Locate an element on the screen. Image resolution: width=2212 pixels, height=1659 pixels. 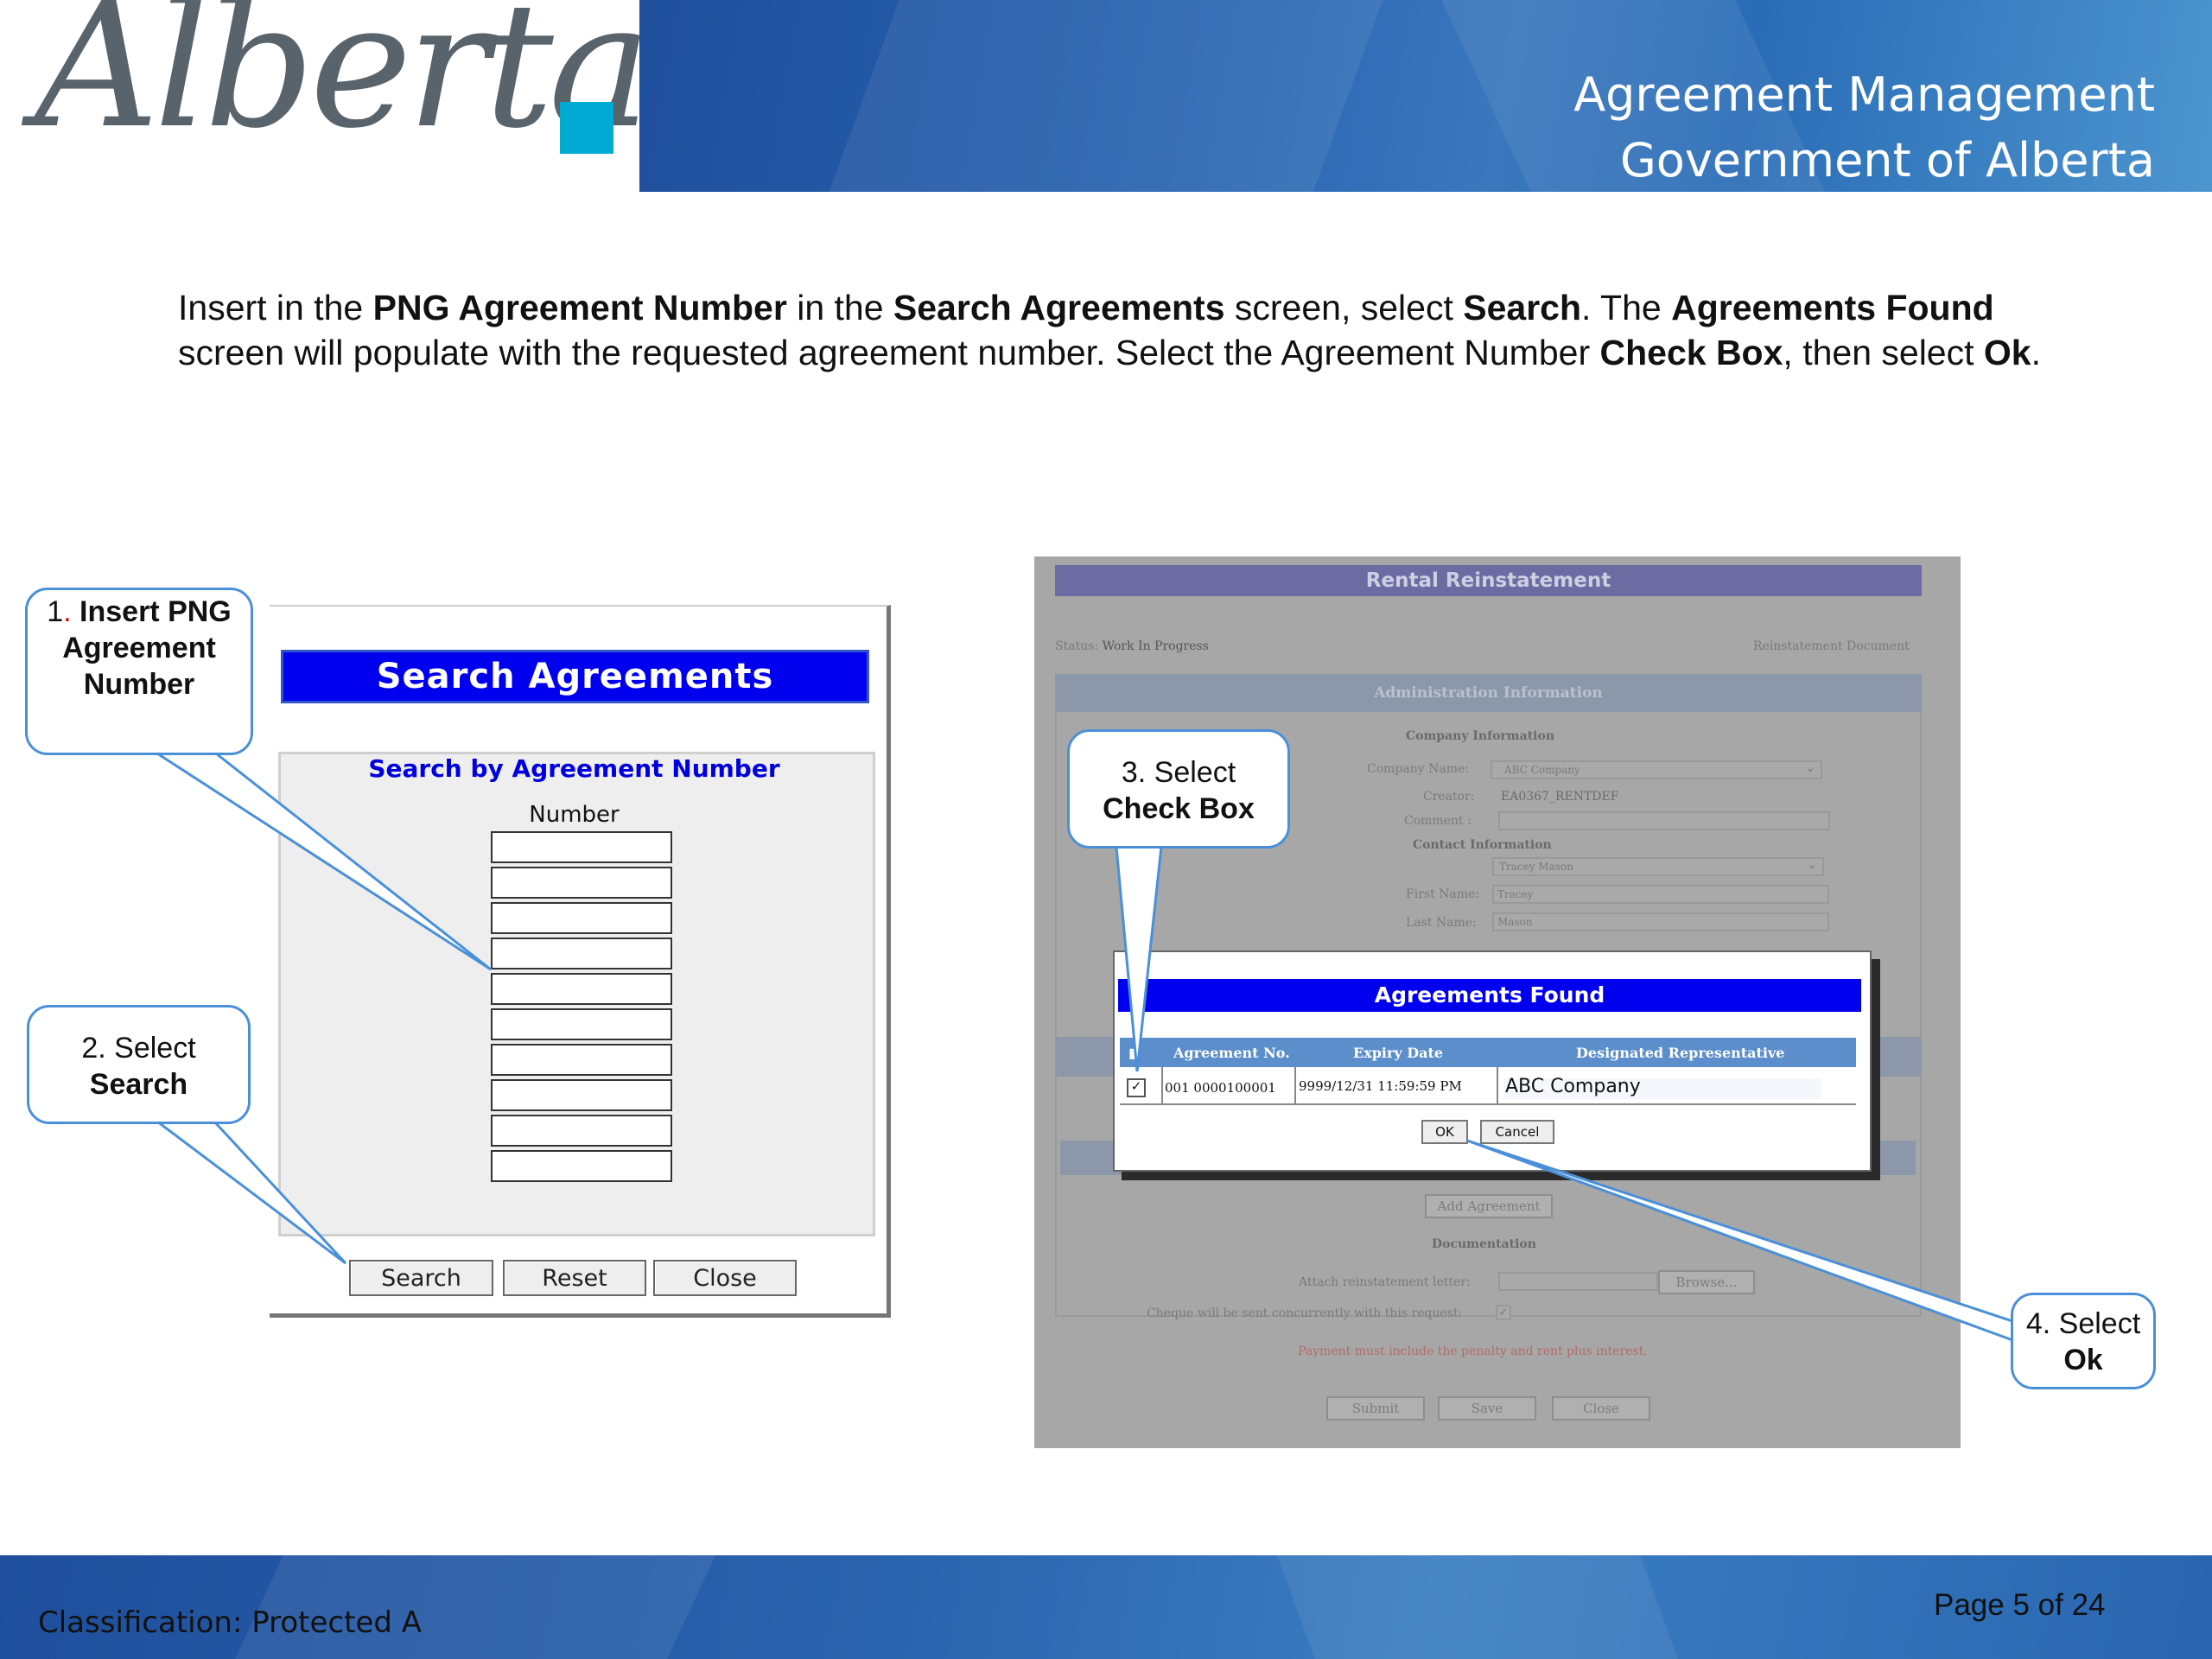
callout-4-pointer is located at coordinates (1741, 1241).